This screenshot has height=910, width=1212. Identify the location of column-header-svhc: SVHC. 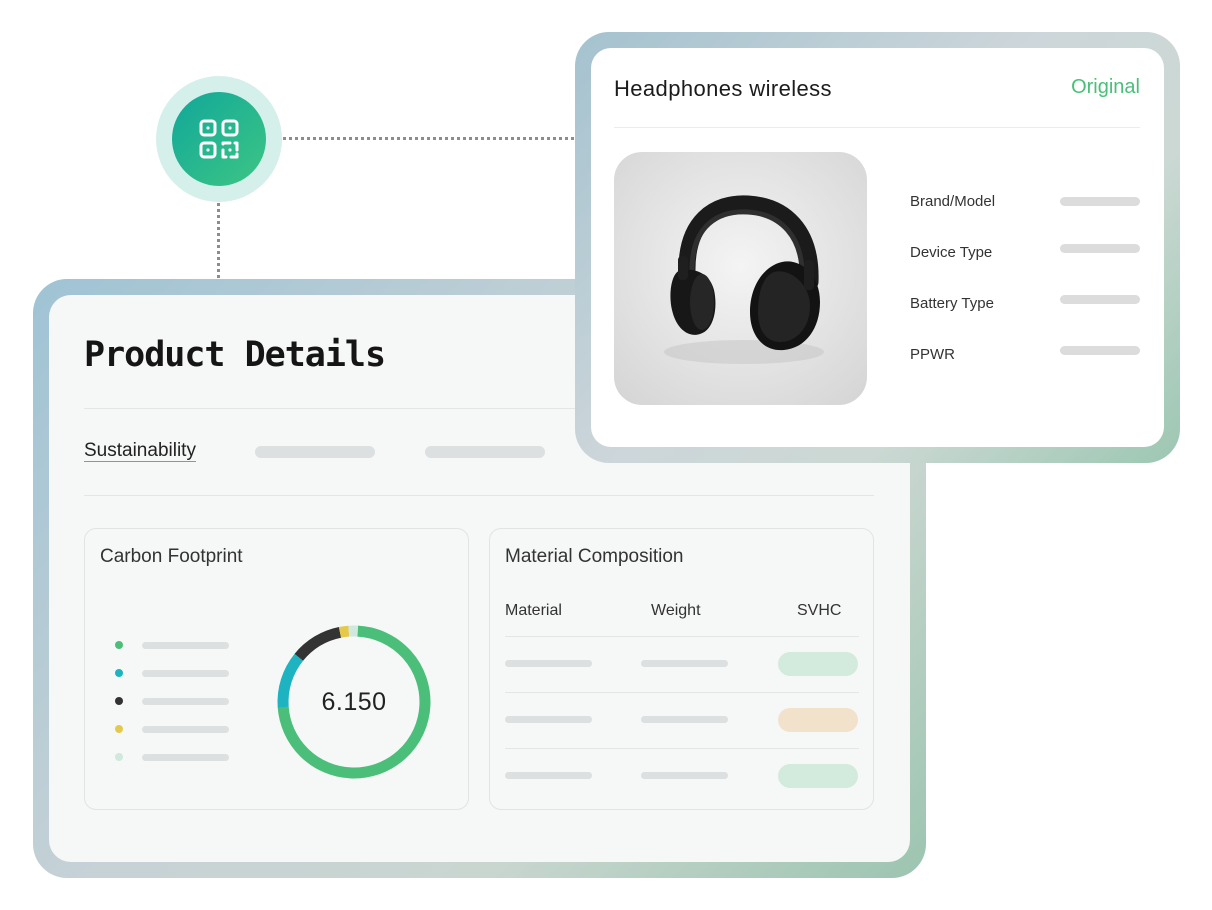
(819, 610).